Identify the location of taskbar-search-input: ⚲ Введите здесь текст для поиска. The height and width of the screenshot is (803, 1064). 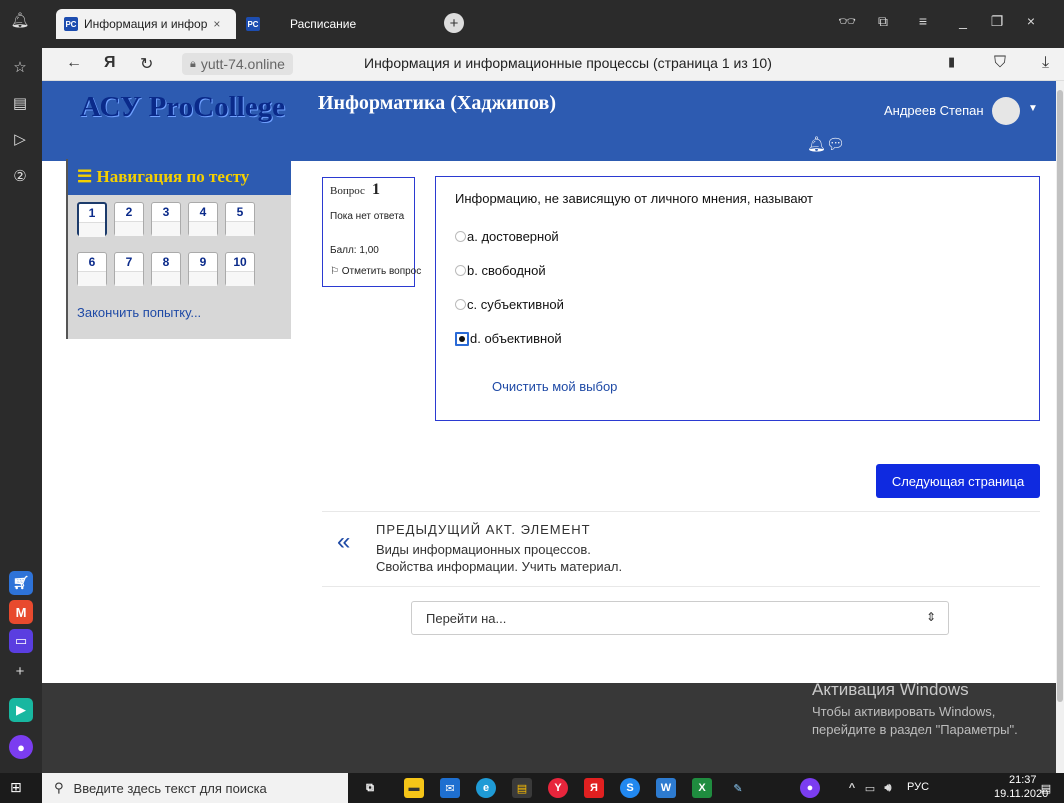
(195, 788).